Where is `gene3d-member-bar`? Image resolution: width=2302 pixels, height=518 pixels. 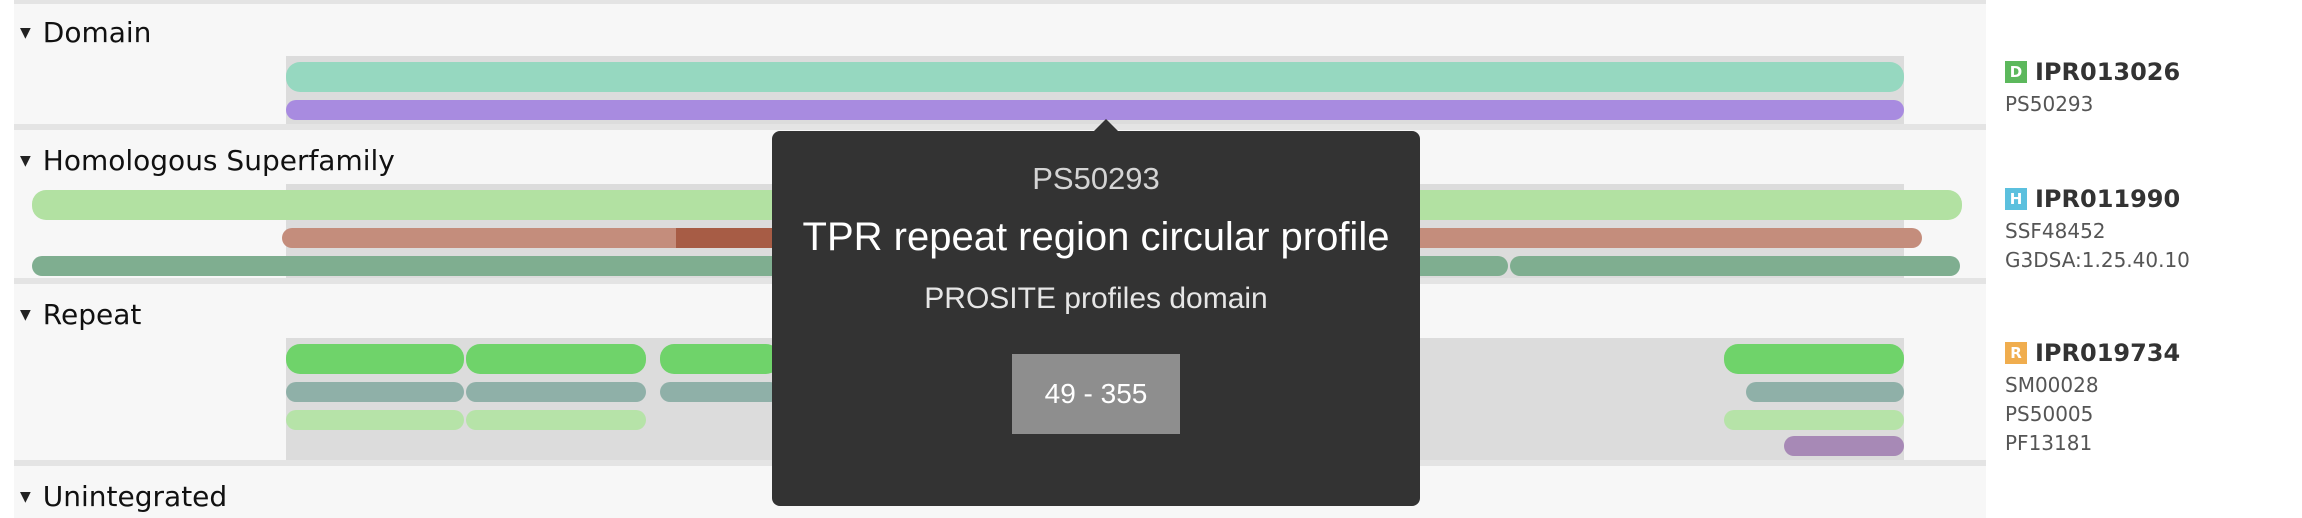
gene3d-member-bar is located at coordinates (1735, 266).